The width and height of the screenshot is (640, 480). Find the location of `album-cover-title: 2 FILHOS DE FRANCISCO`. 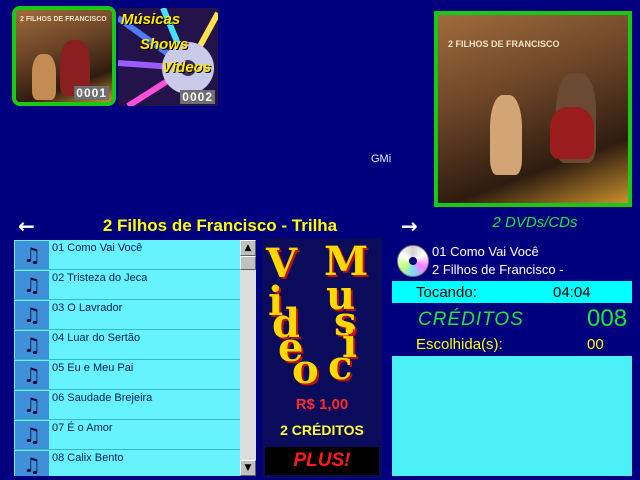

album-cover-title: 2 FILHOS DE FRANCISCO is located at coordinates (63, 19).